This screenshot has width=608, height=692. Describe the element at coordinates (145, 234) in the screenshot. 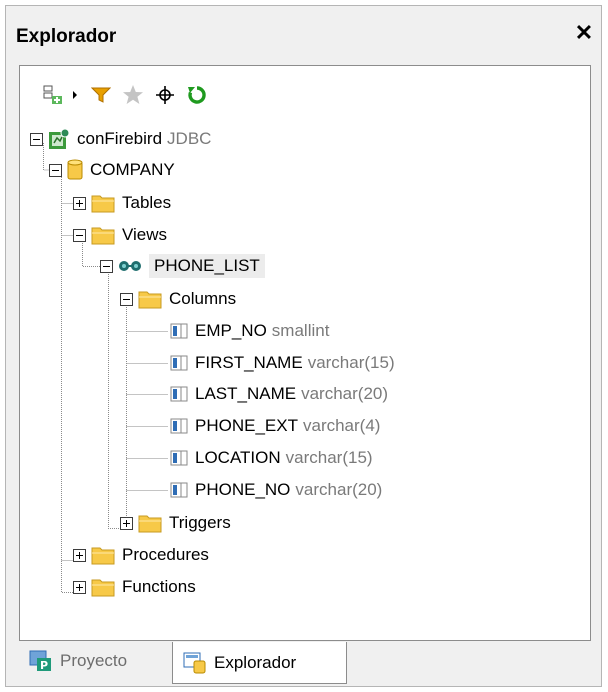

I see `views-label: Views` at that location.